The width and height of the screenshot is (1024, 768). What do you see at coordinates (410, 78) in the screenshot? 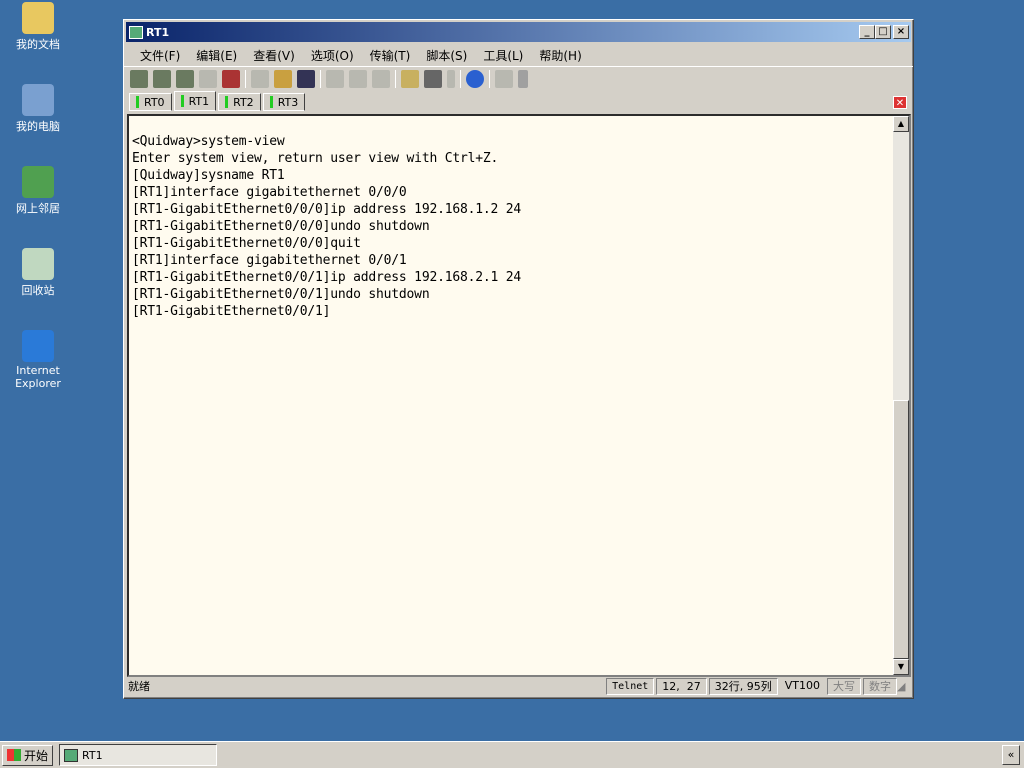
I see `session-options-icon` at bounding box center [410, 78].